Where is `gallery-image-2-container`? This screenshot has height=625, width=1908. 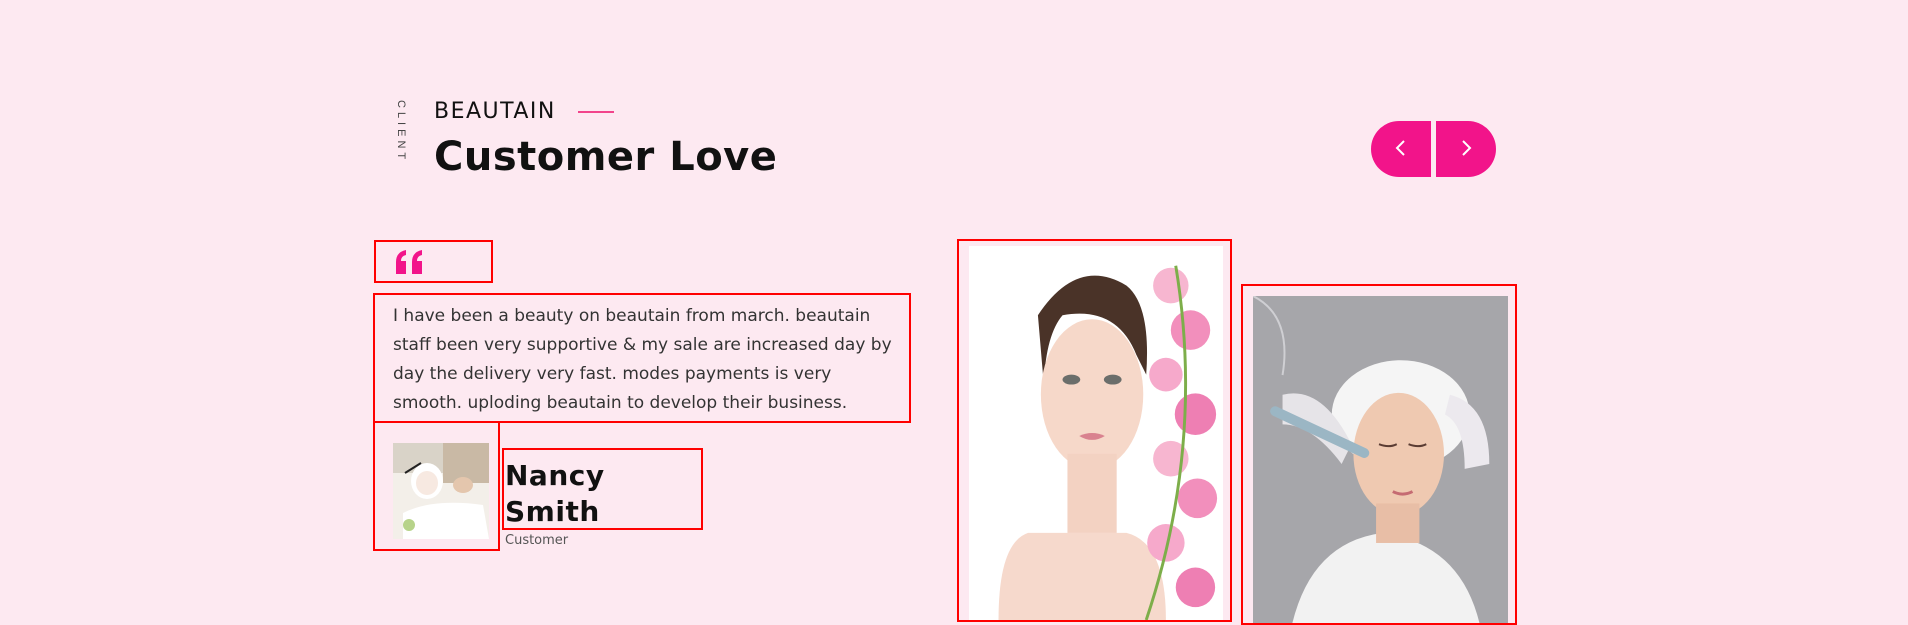
gallery-image-2-container is located at coordinates (1379, 454).